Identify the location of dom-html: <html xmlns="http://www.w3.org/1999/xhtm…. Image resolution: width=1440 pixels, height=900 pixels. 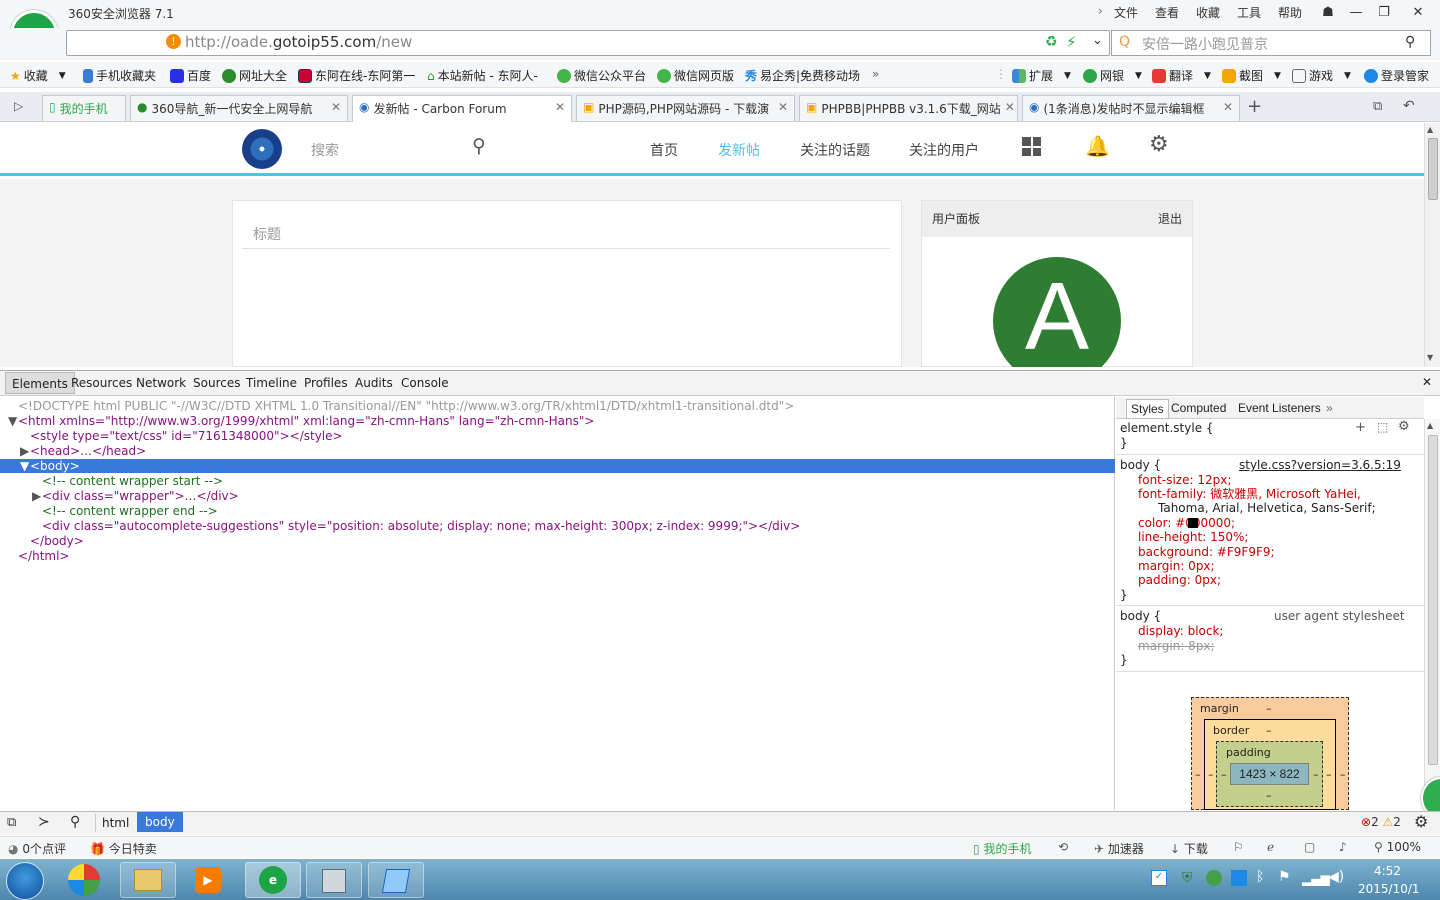
(306, 421).